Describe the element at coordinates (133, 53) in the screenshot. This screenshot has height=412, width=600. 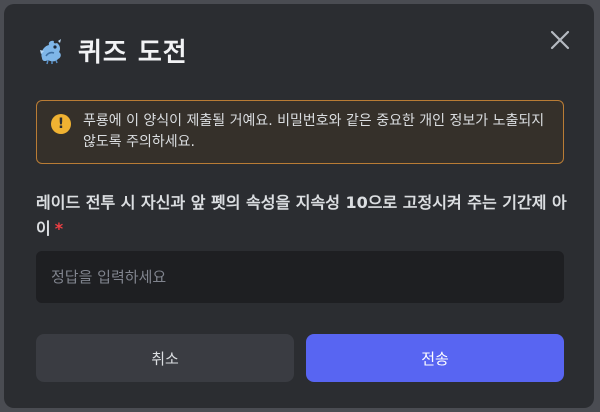
I see `modal-title: 퀴즈 도전` at that location.